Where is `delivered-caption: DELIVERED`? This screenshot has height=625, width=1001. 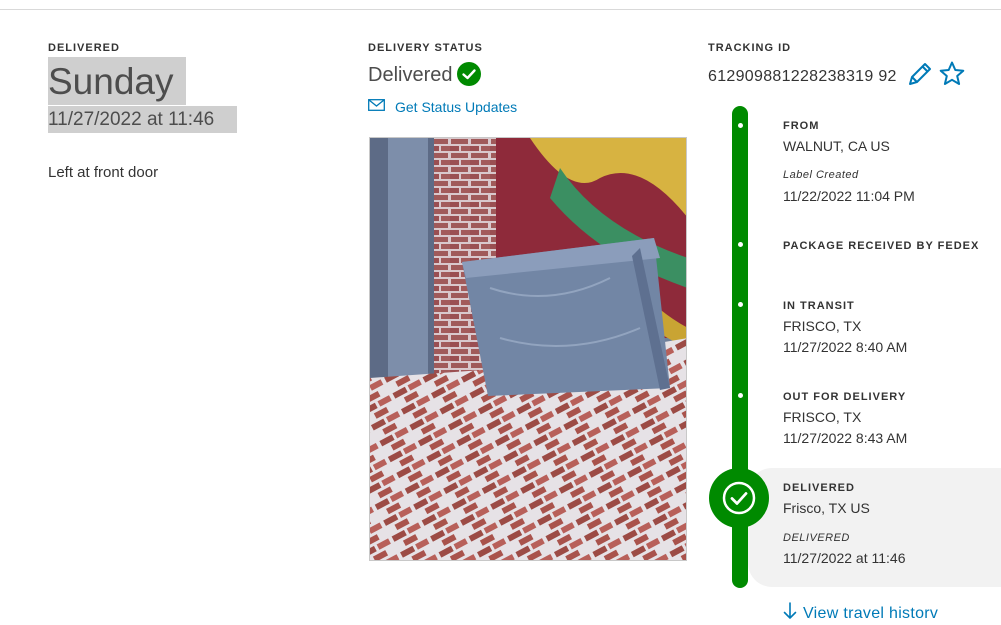
delivered-caption: DELIVERED is located at coordinates (84, 48).